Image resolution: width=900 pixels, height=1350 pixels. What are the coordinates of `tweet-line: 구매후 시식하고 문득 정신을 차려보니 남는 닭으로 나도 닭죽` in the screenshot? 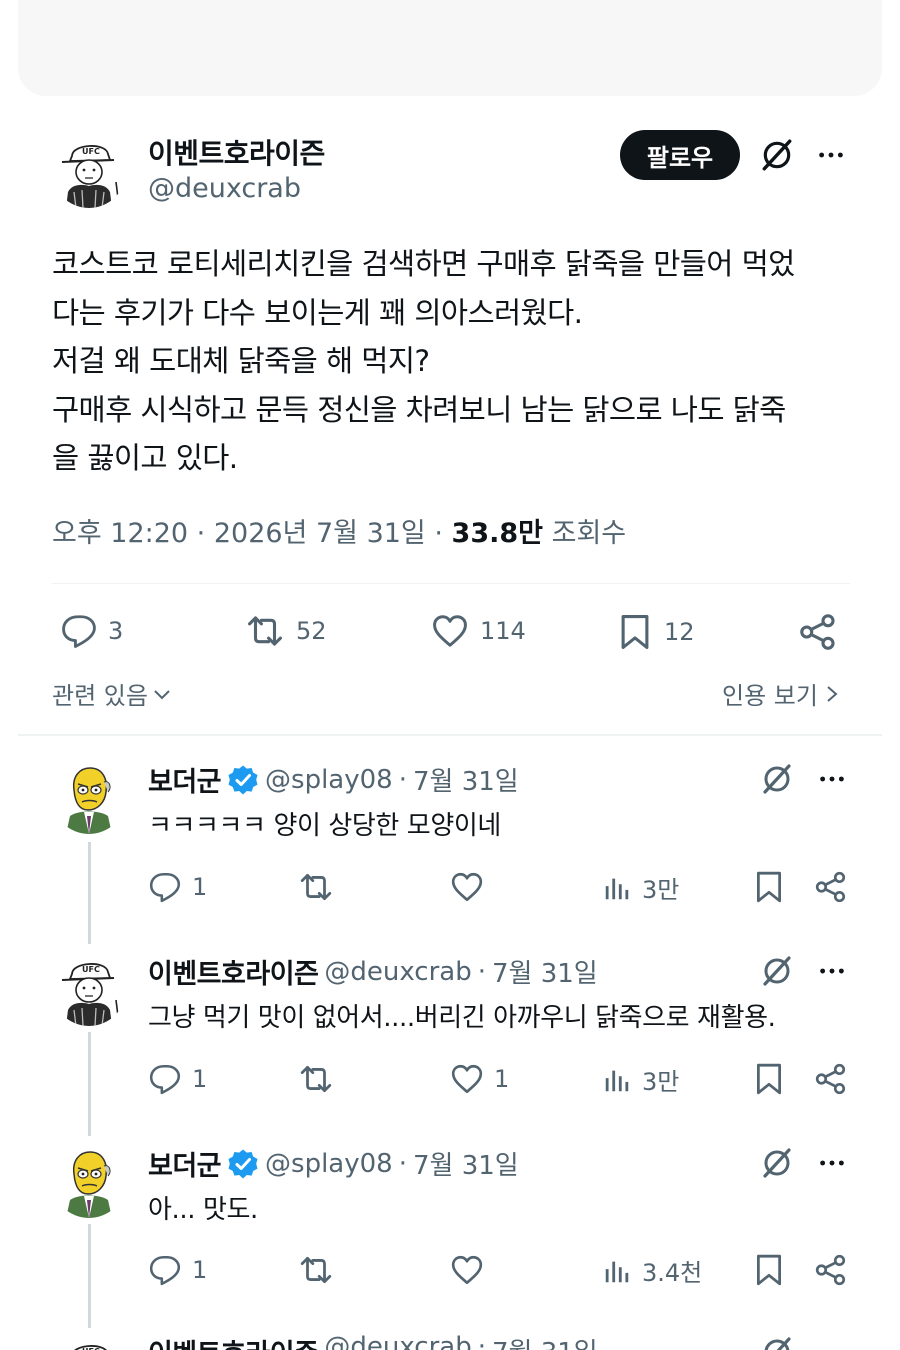 It's located at (419, 409).